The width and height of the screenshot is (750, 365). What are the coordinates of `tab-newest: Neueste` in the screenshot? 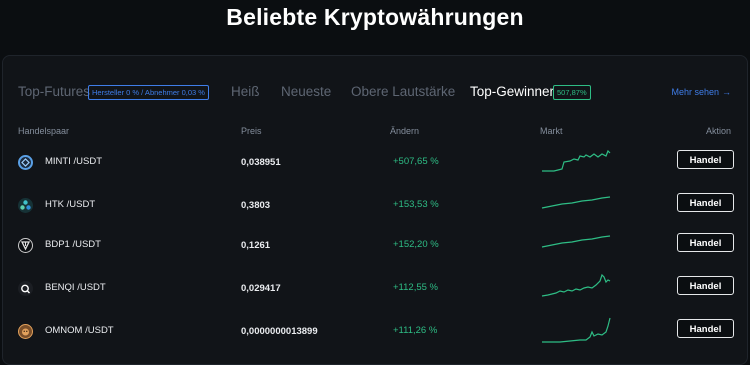 It's located at (306, 91).